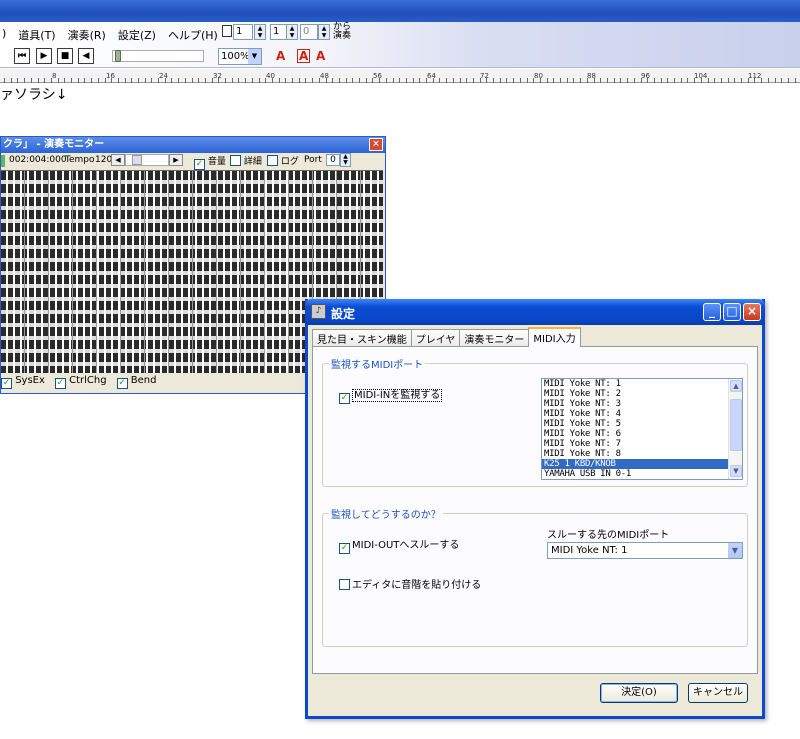 This screenshot has width=800, height=739. I want to click on play-from-label: から 演奏, so click(342, 32).